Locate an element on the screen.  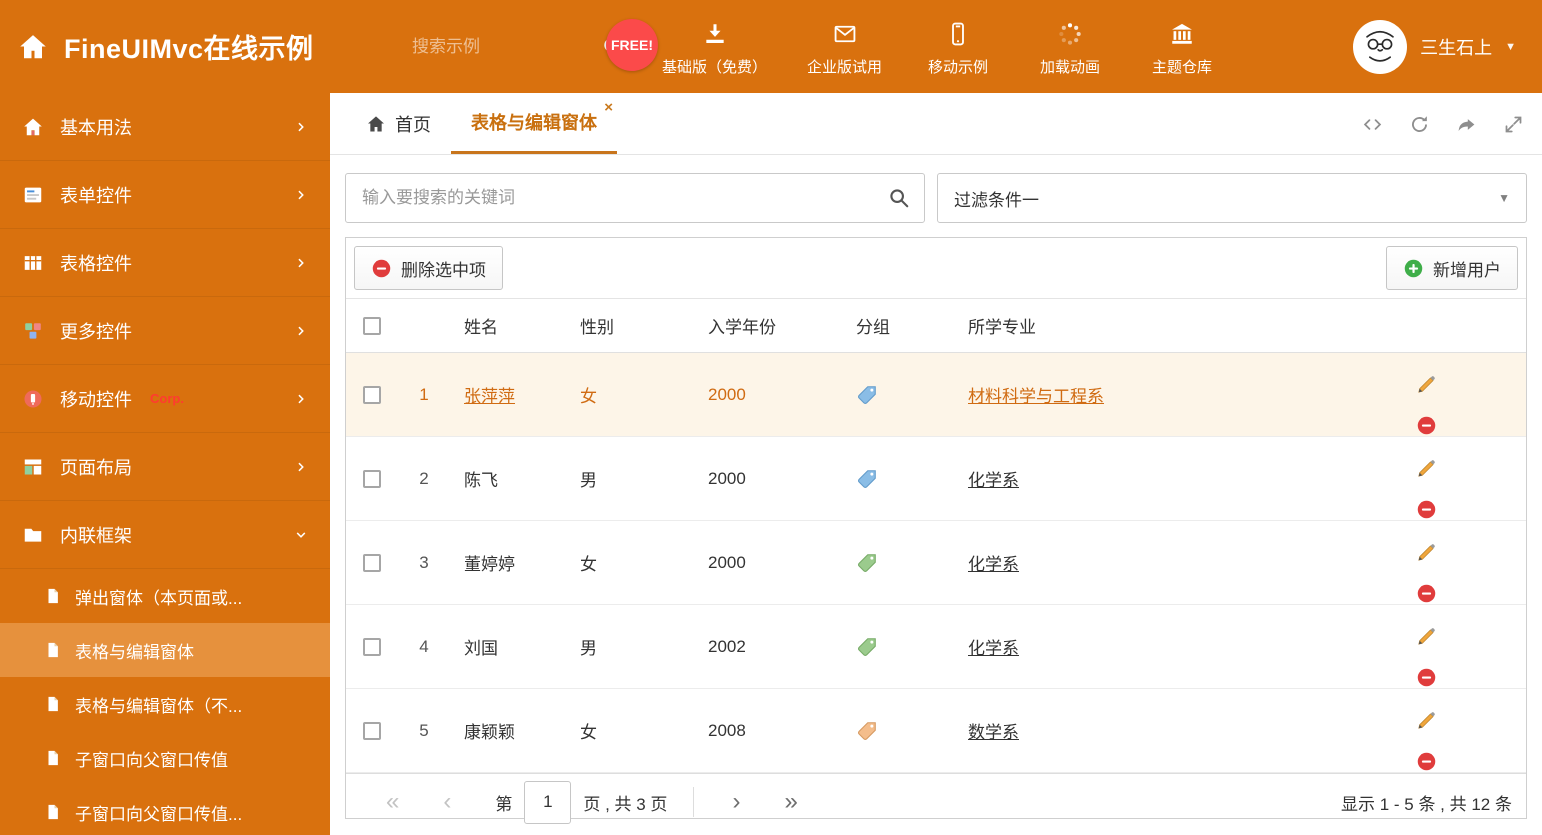
row-index: 4 is located at coordinates (424, 647).